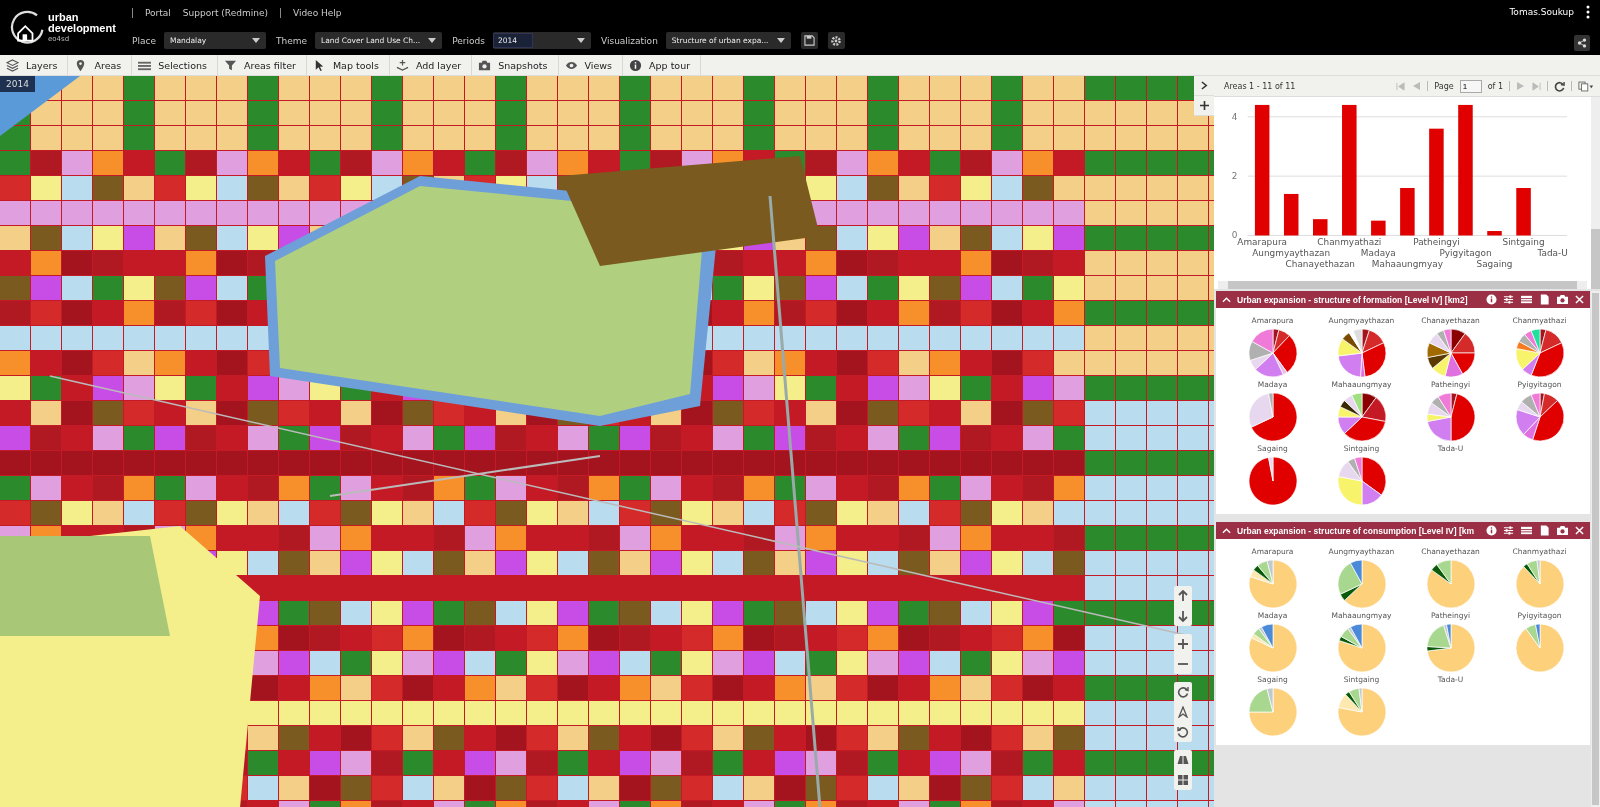 The height and width of the screenshot is (807, 1600). Describe the element at coordinates (158, 13) in the screenshot. I see `nav-link: Portal` at that location.